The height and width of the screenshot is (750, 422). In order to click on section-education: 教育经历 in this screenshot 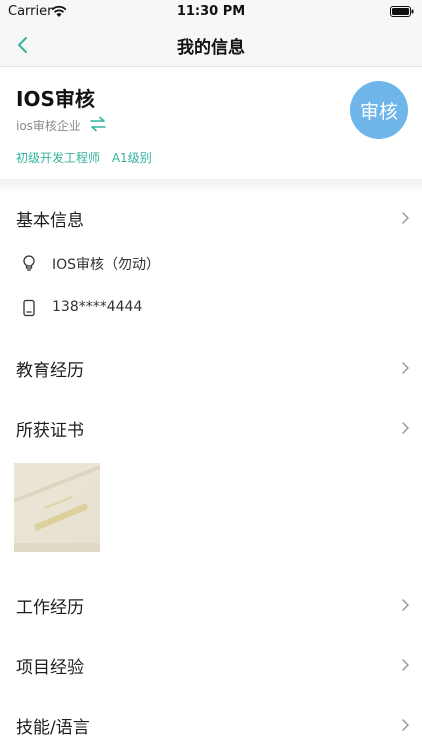, I will do `click(211, 368)`.